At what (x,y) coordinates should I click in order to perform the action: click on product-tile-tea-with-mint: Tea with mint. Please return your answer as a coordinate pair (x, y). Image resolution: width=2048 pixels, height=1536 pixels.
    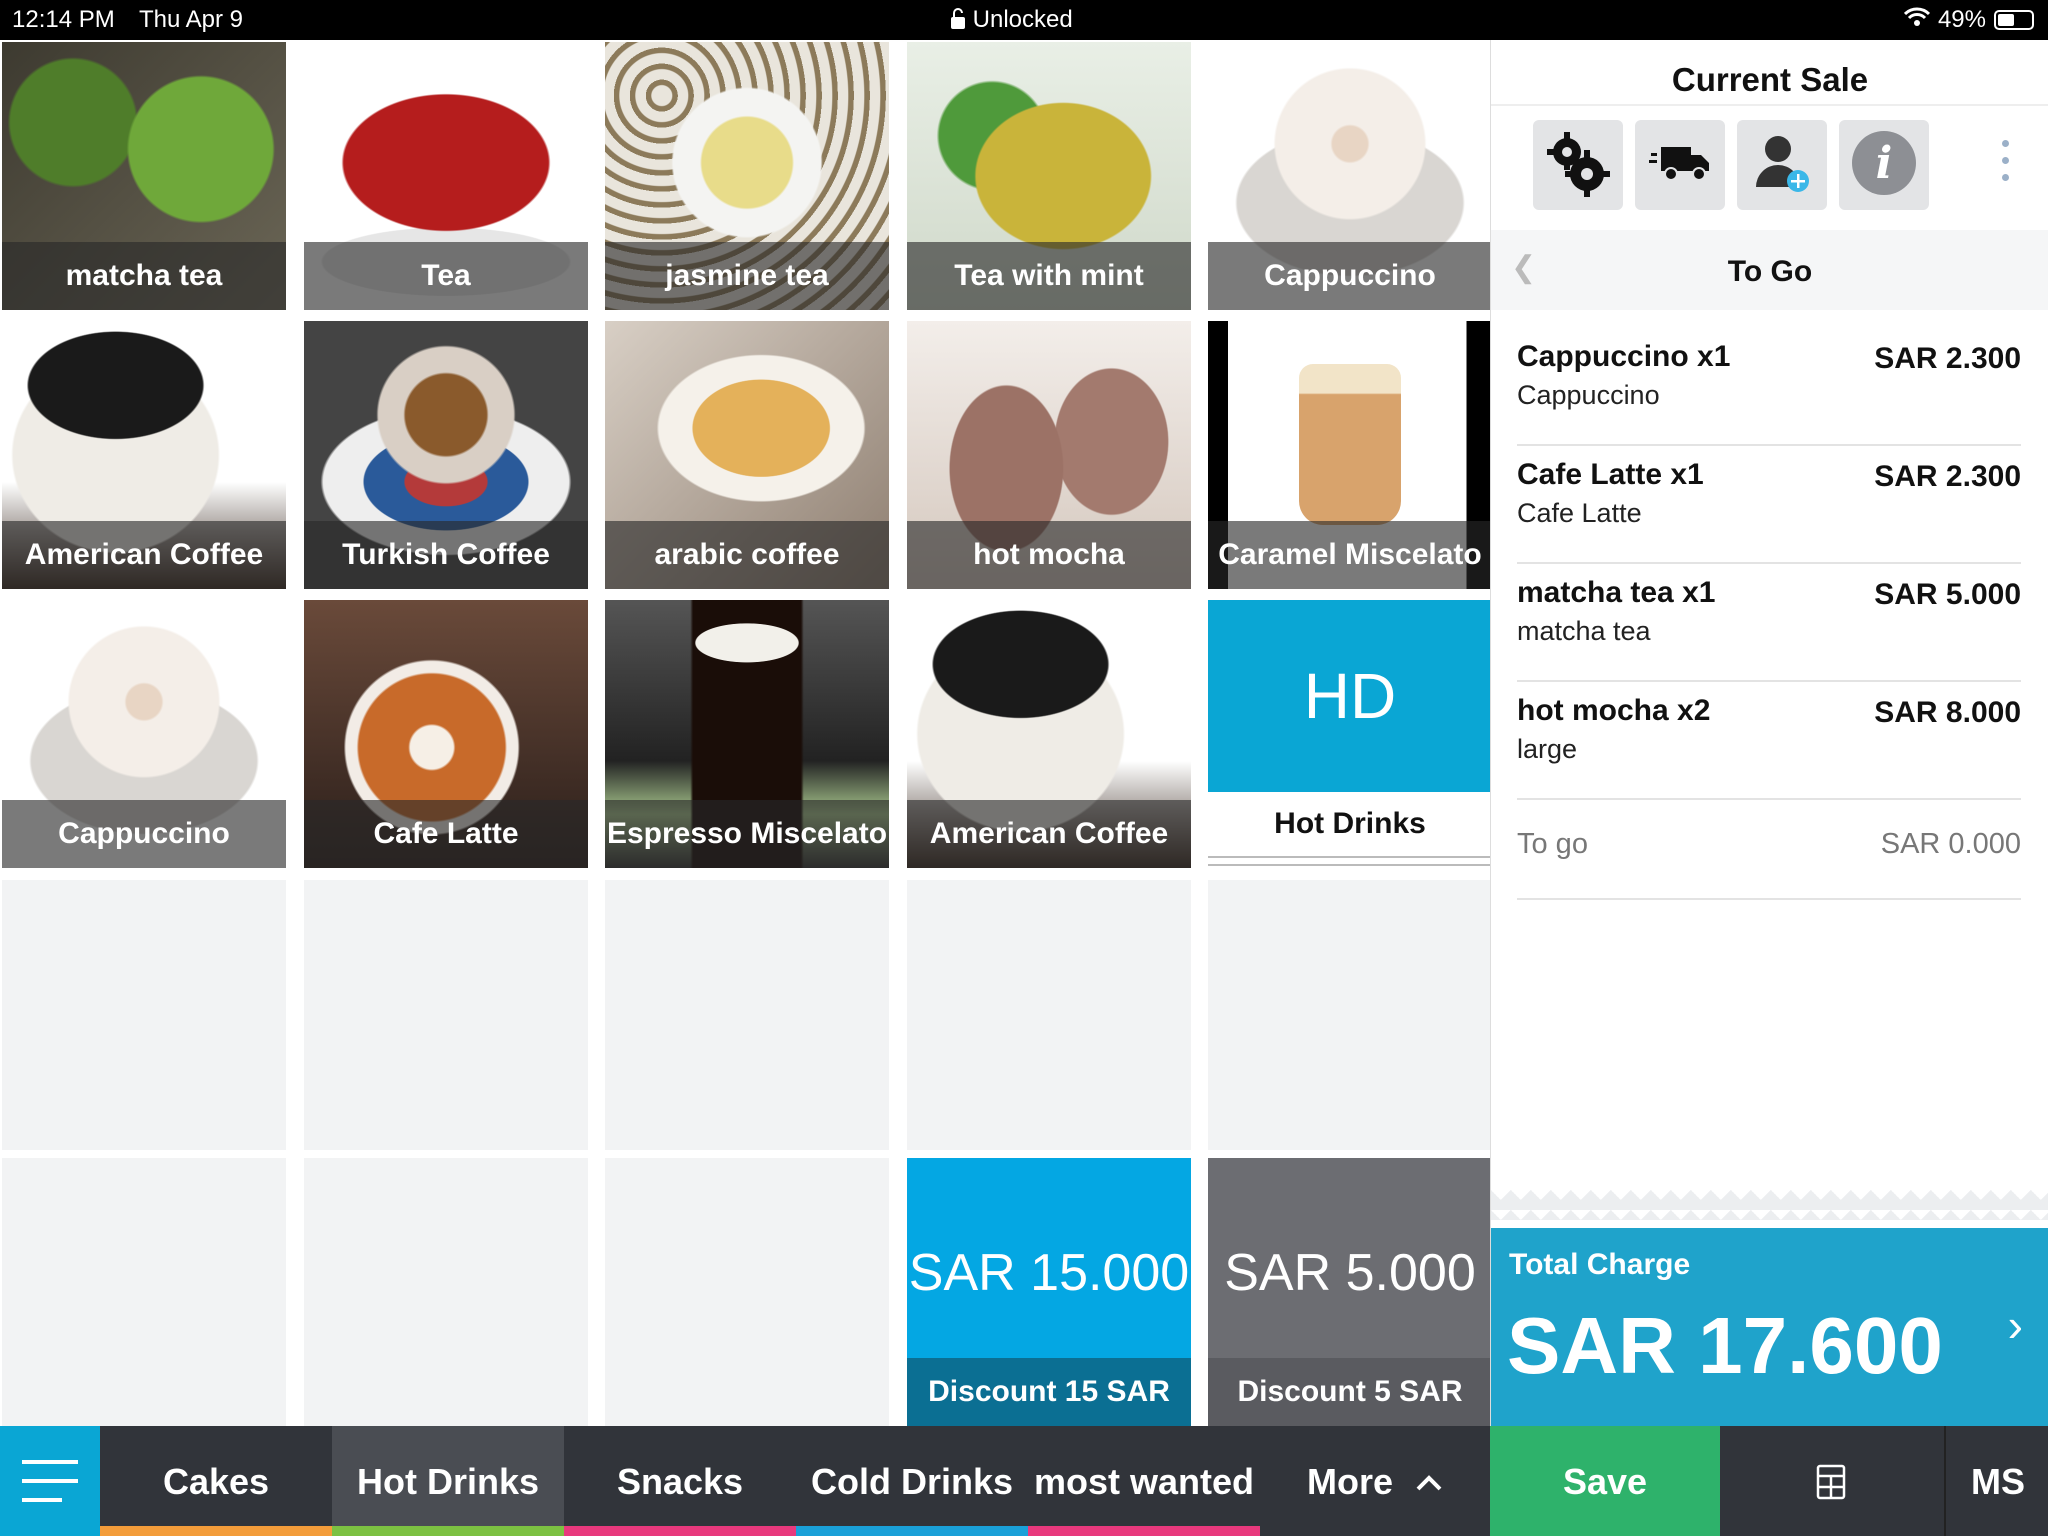
    Looking at the image, I should click on (1049, 176).